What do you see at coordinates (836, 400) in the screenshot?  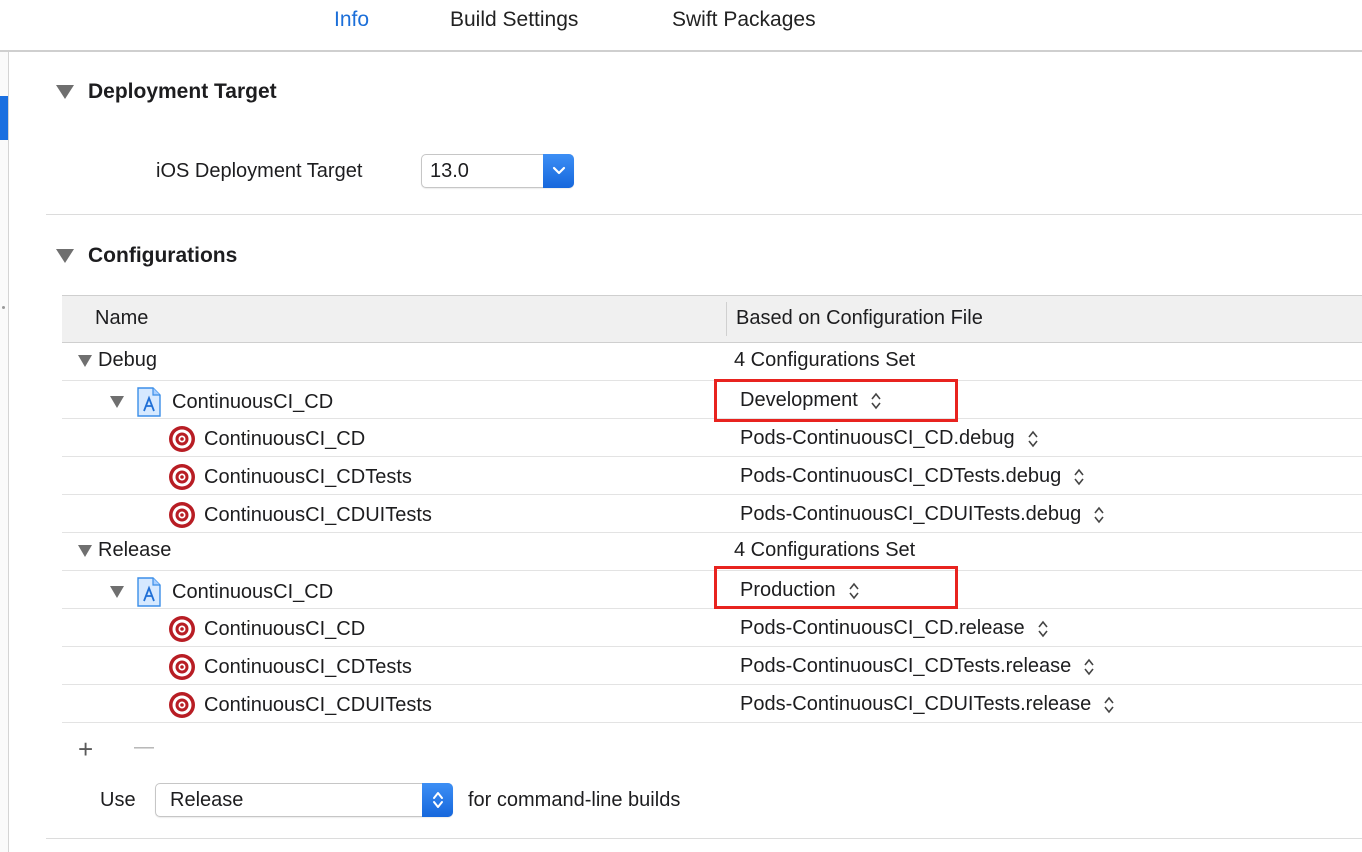 I see `highlight-box-development` at bounding box center [836, 400].